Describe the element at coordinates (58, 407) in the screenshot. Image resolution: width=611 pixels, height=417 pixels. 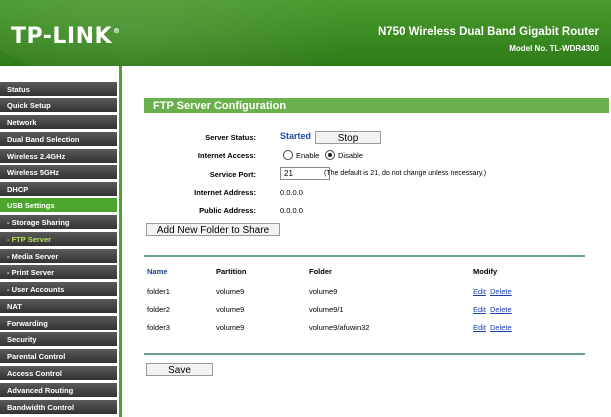
I see `sidebar-item-bandwidth-control: Bandwidth Control` at that location.